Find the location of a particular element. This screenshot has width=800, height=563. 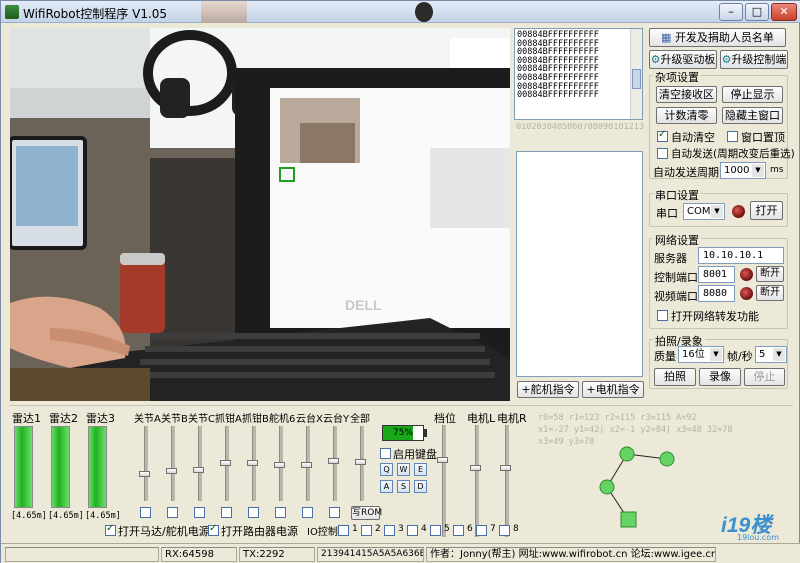

radar-value: [4.65m] is located at coordinates (66, 516).